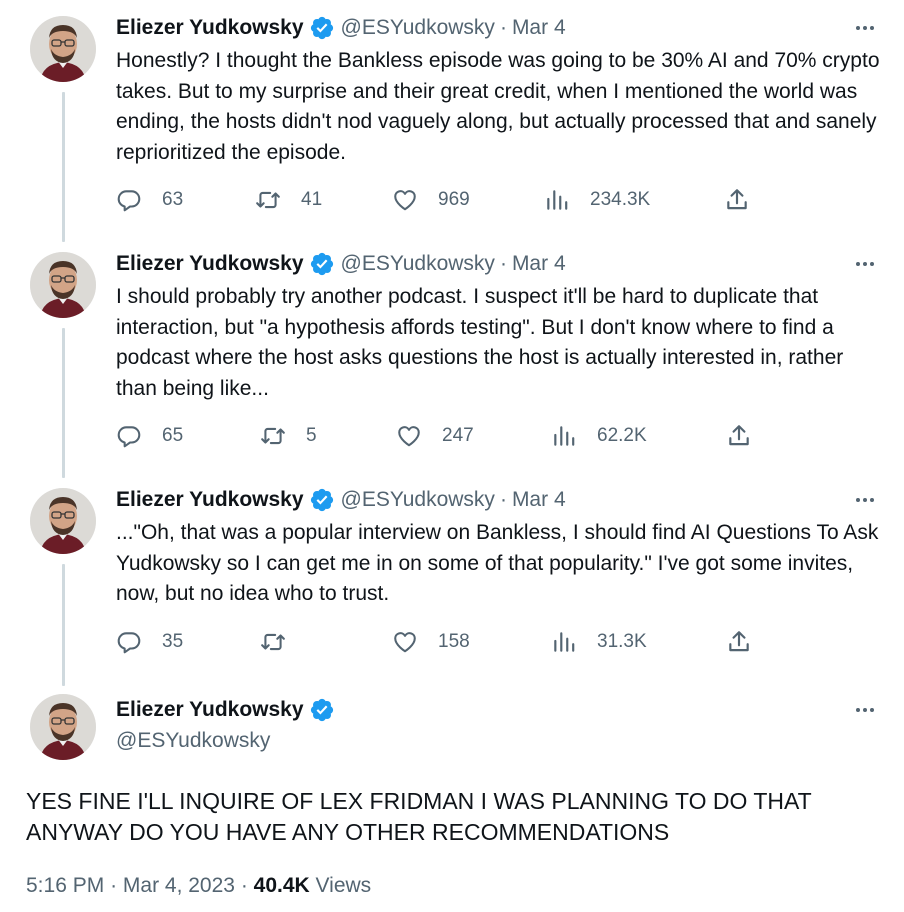  What do you see at coordinates (149, 436) in the screenshot?
I see `reply-button: 65` at bounding box center [149, 436].